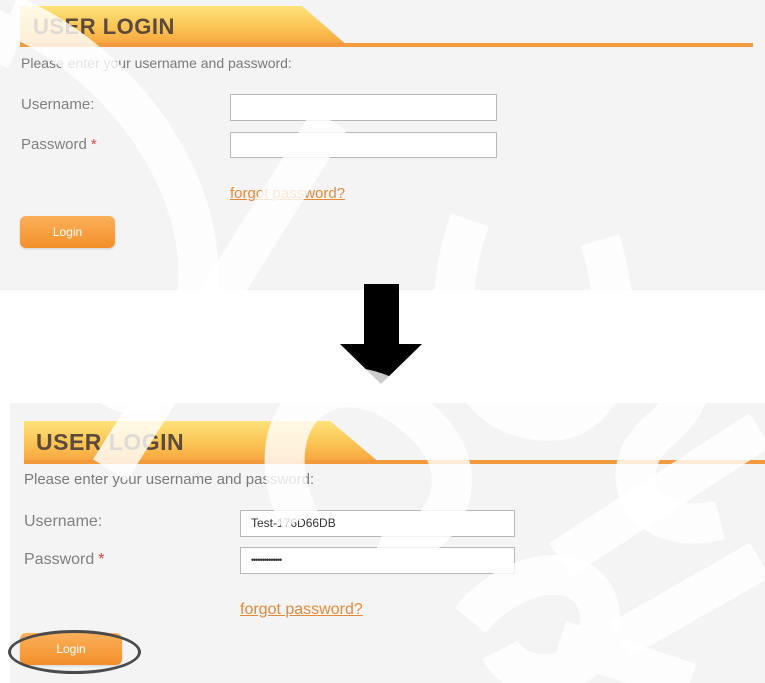  What do you see at coordinates (381, 334) in the screenshot?
I see `down-arrow-icon` at bounding box center [381, 334].